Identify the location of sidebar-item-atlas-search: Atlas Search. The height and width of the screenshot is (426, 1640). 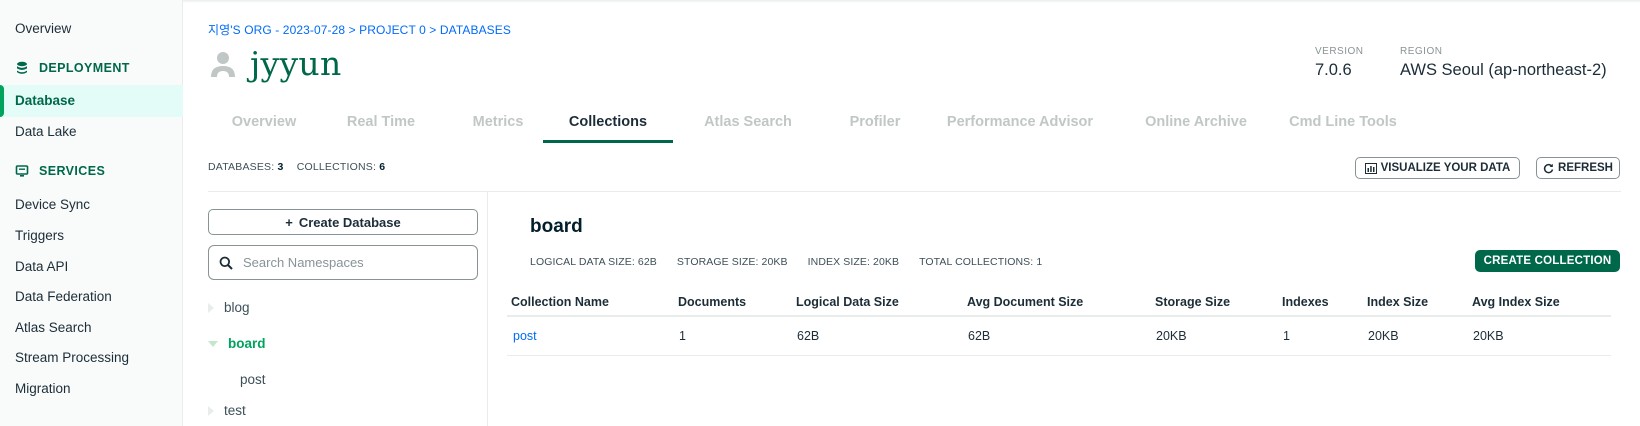
(53, 327).